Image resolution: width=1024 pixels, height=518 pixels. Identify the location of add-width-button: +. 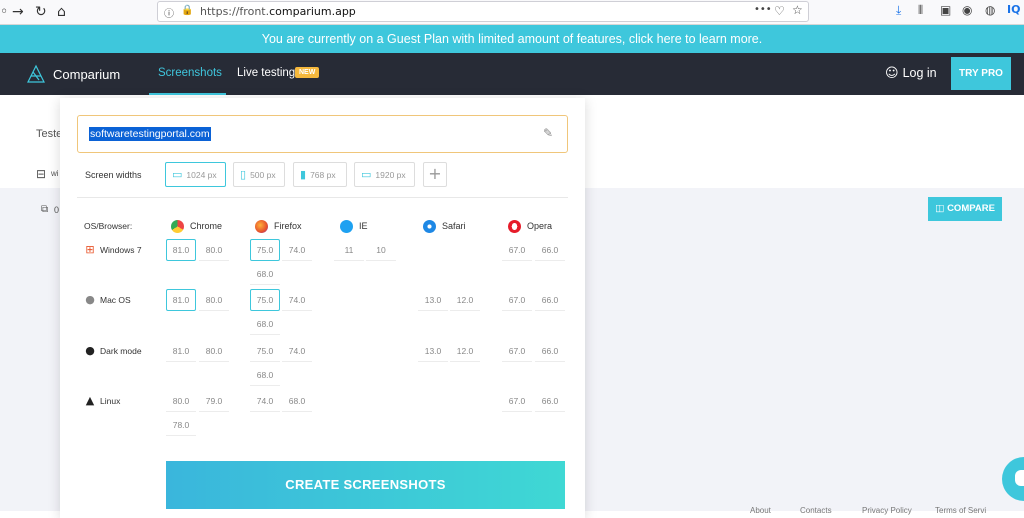
(435, 174).